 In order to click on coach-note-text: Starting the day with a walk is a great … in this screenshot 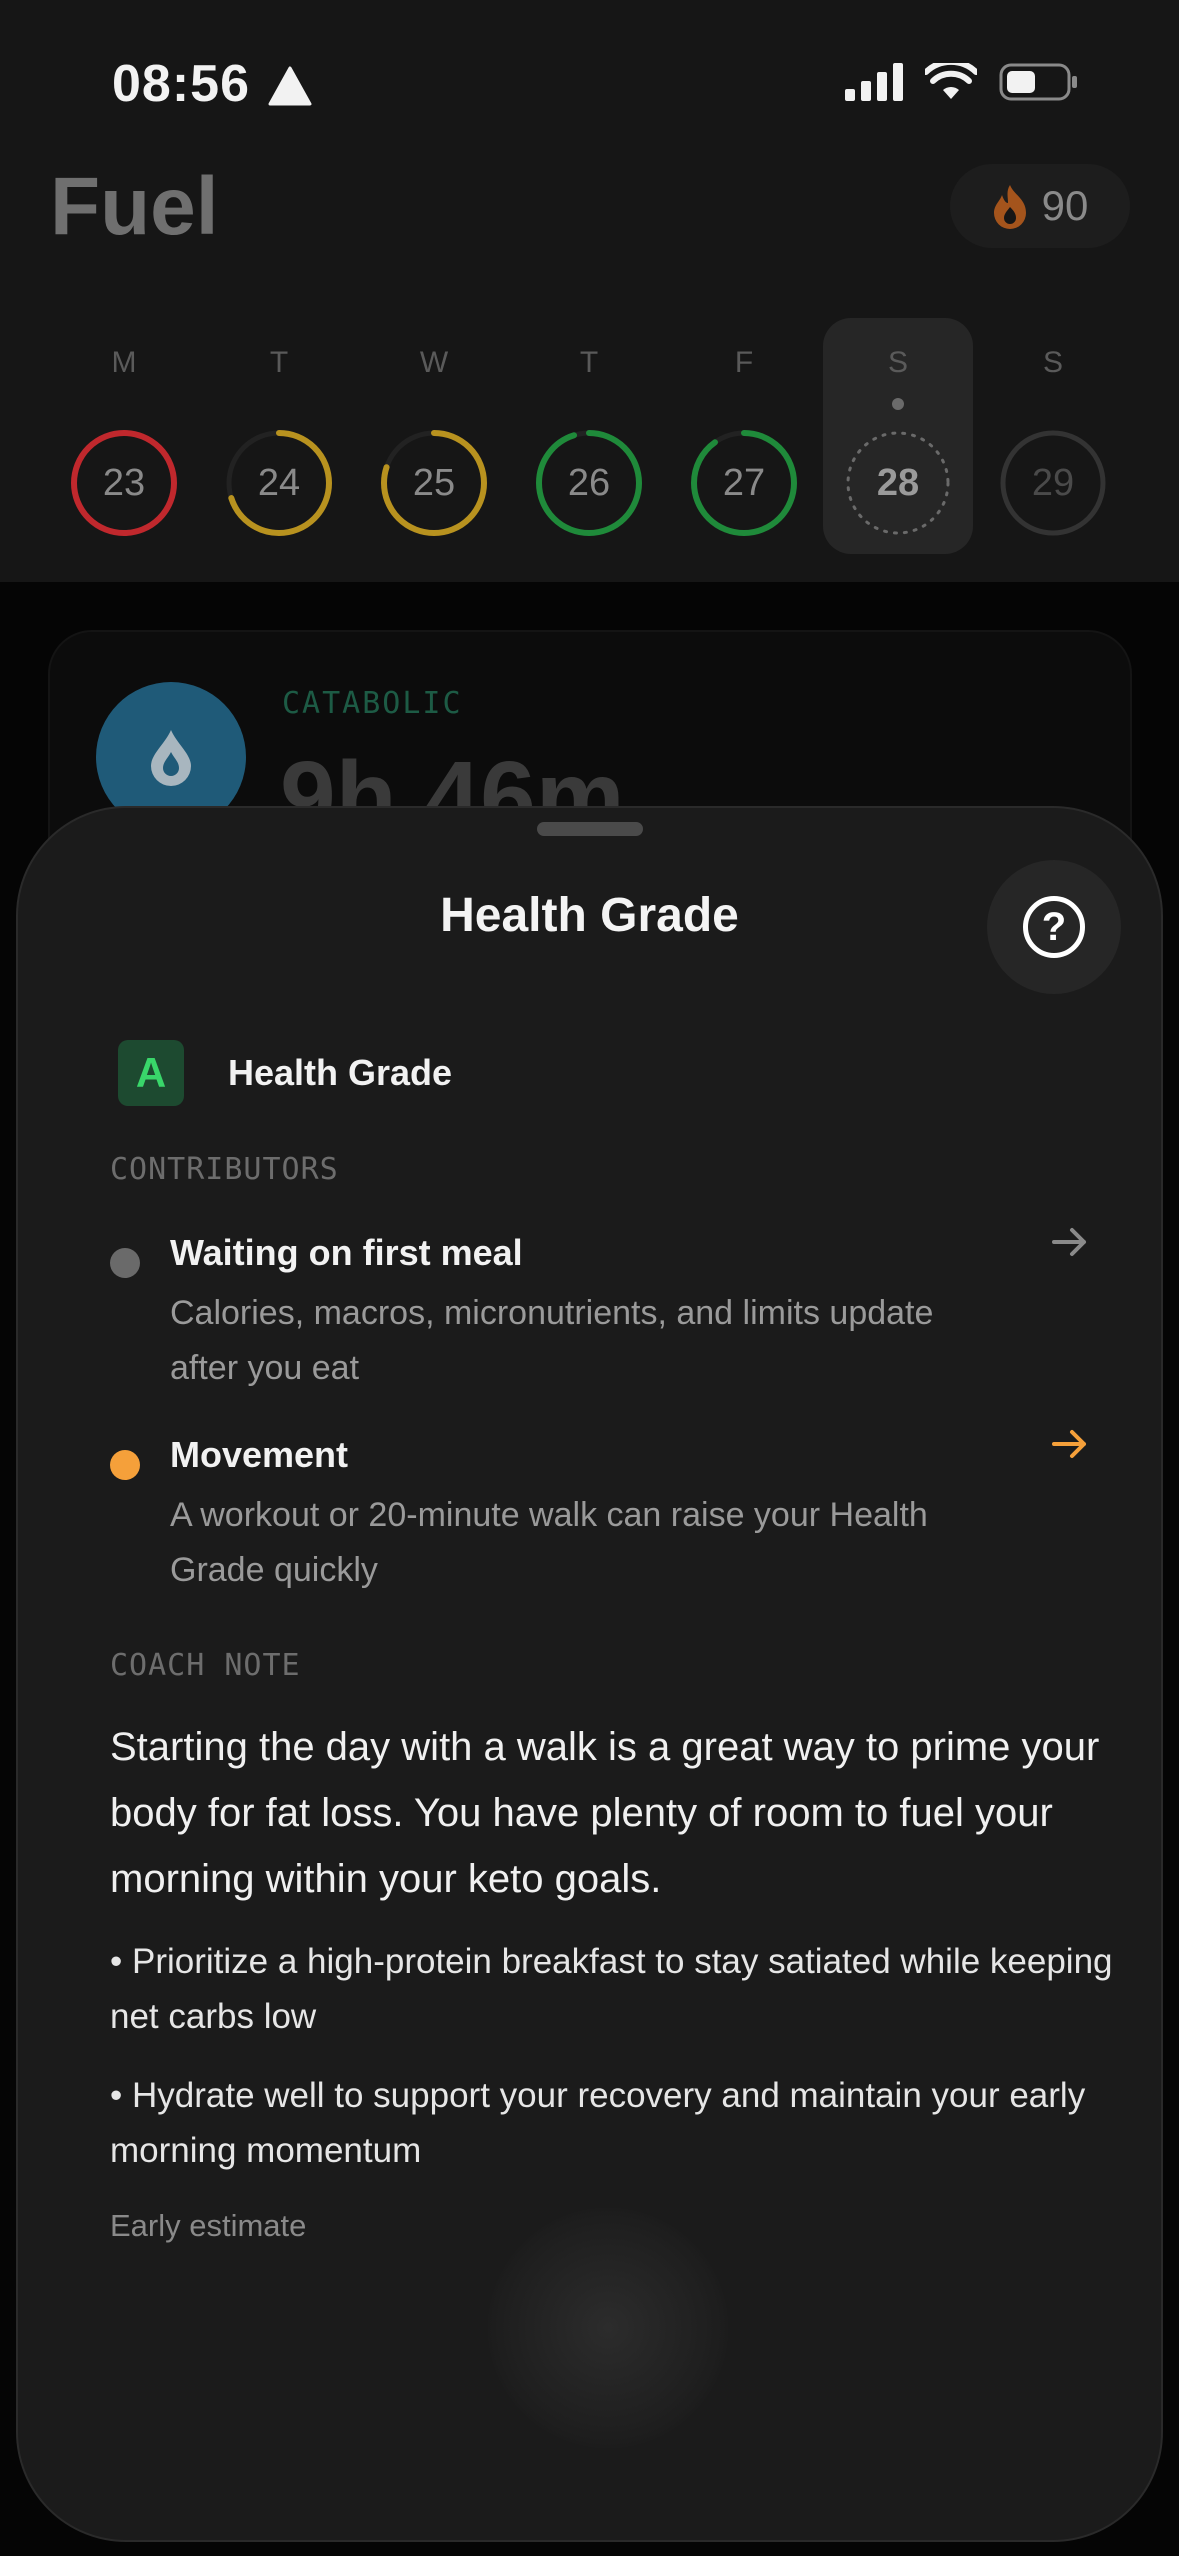, I will do `click(605, 1813)`.